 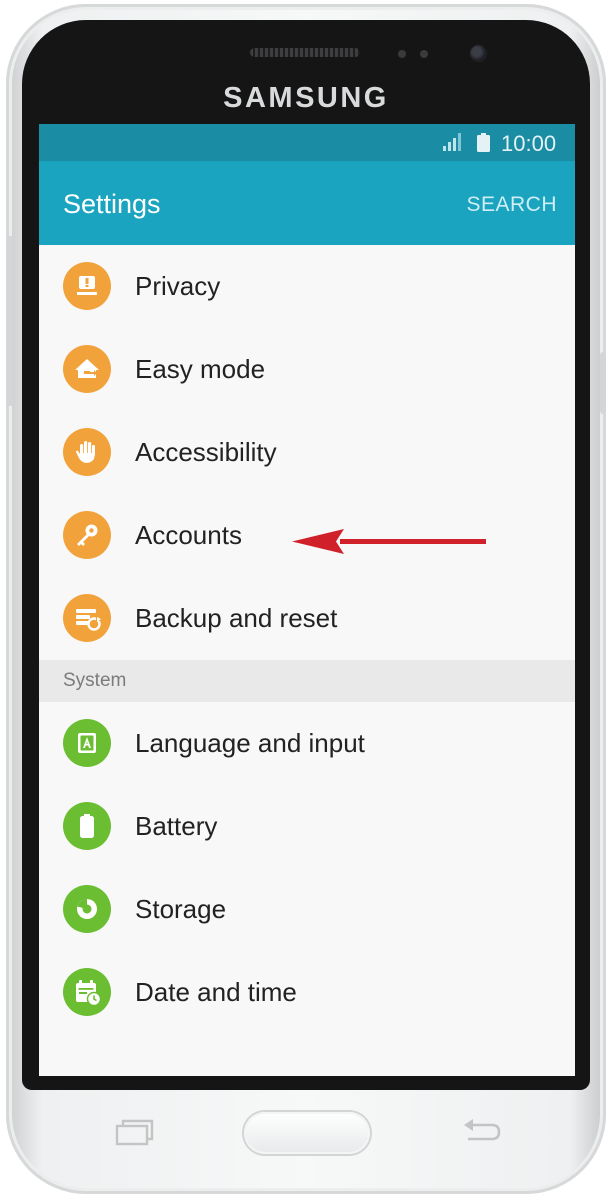 I want to click on settings-item-privacy: Privacy, so click(x=307, y=286).